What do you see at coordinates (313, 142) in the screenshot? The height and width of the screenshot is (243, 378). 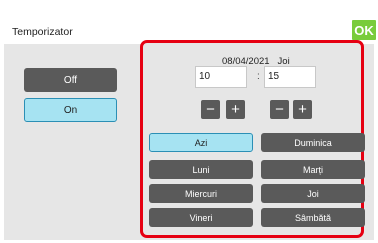 I see `day-button-duminica: Duminica` at bounding box center [313, 142].